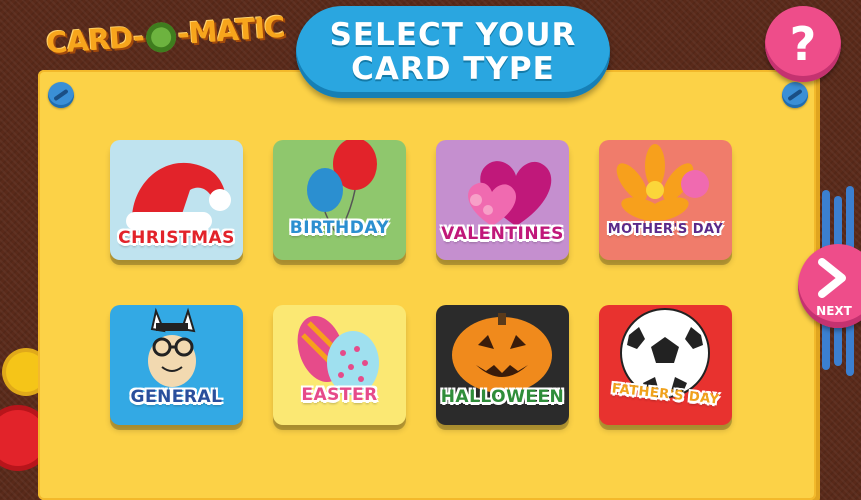 The width and height of the screenshot is (861, 500). Describe the element at coordinates (176, 200) in the screenshot. I see `card-type-christmas: CHRISTMAS` at that location.